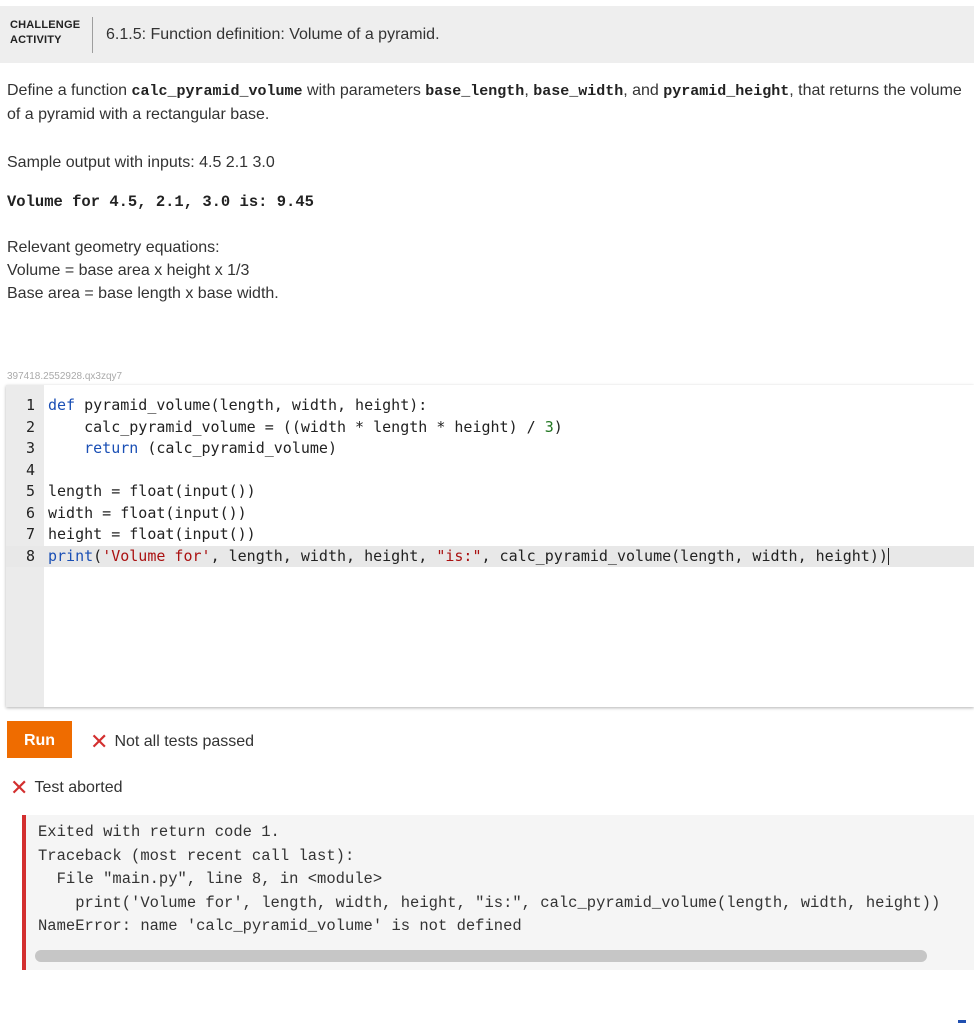  Describe the element at coordinates (36, 40) in the screenshot. I see `tag-line-2: ACTIVITY` at that location.